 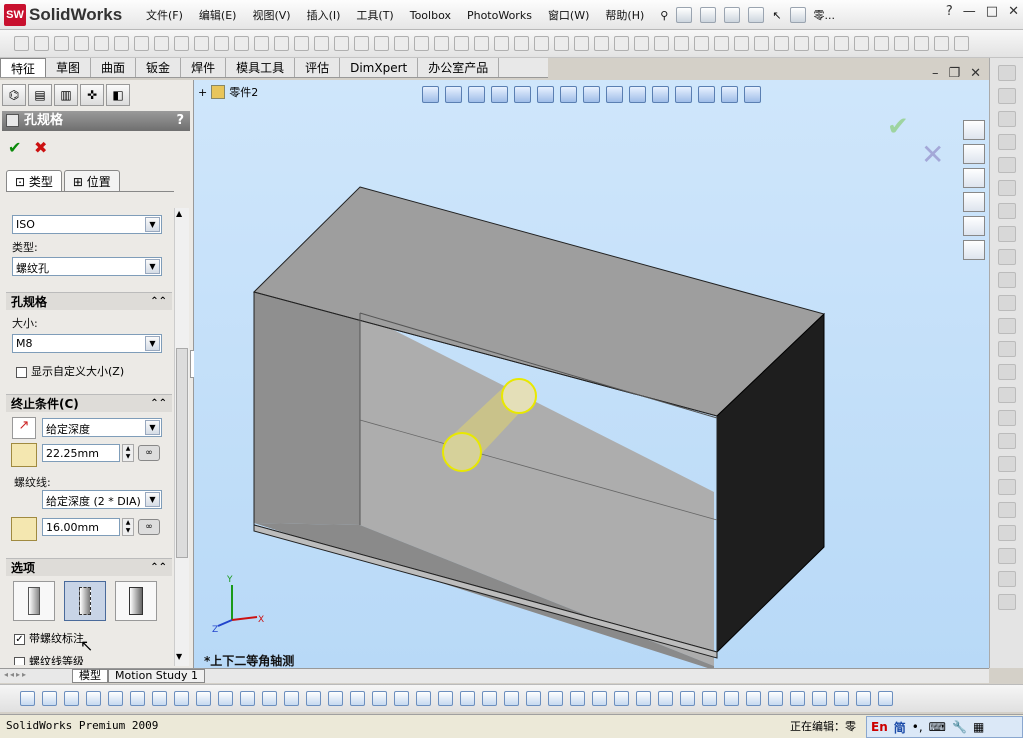 What do you see at coordinates (40, 95) in the screenshot?
I see `property-manager-tab: ▤` at bounding box center [40, 95].